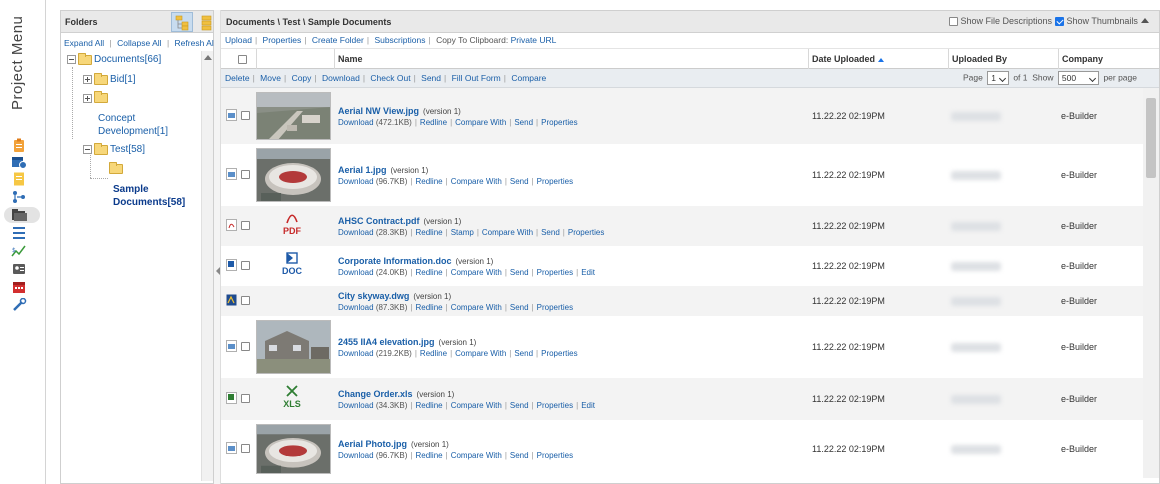  What do you see at coordinates (431, 78) in the screenshot?
I see `send-link: Send` at bounding box center [431, 78].